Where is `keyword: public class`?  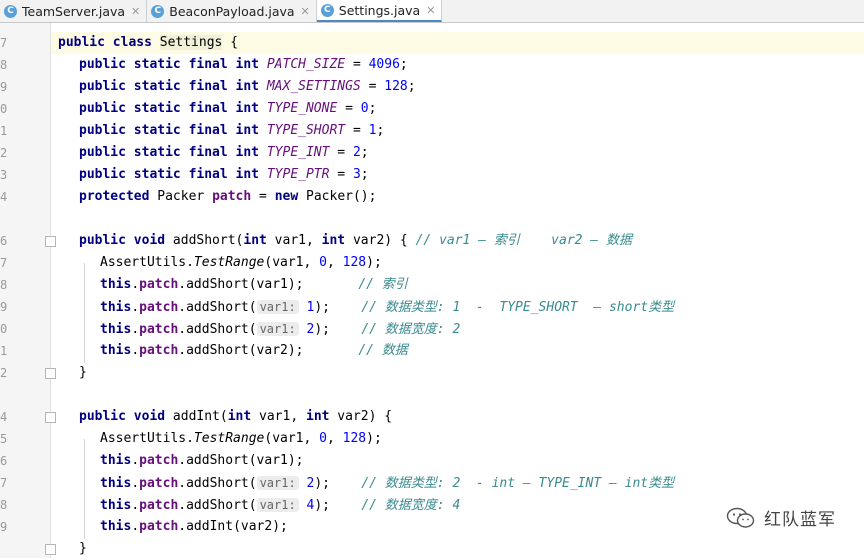 keyword: public class is located at coordinates (109, 42).